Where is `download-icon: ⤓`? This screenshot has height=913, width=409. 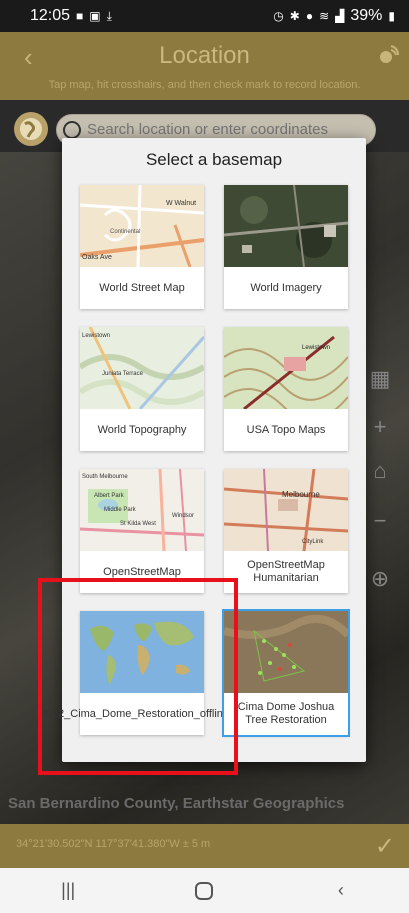
download-icon: ⤓ is located at coordinates (109, 15).